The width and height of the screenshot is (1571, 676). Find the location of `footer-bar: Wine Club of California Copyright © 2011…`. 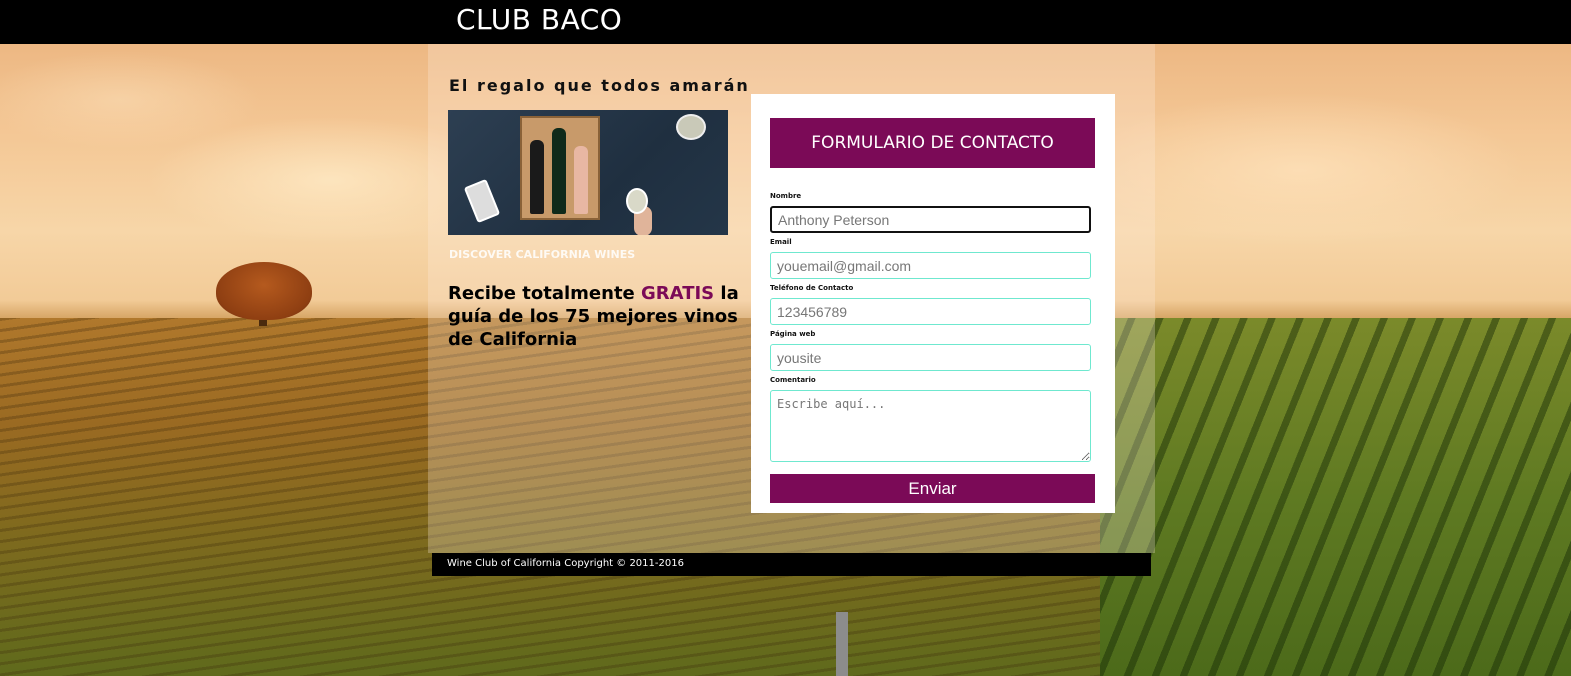

footer-bar: Wine Club of California Copyright © 2011… is located at coordinates (791, 564).